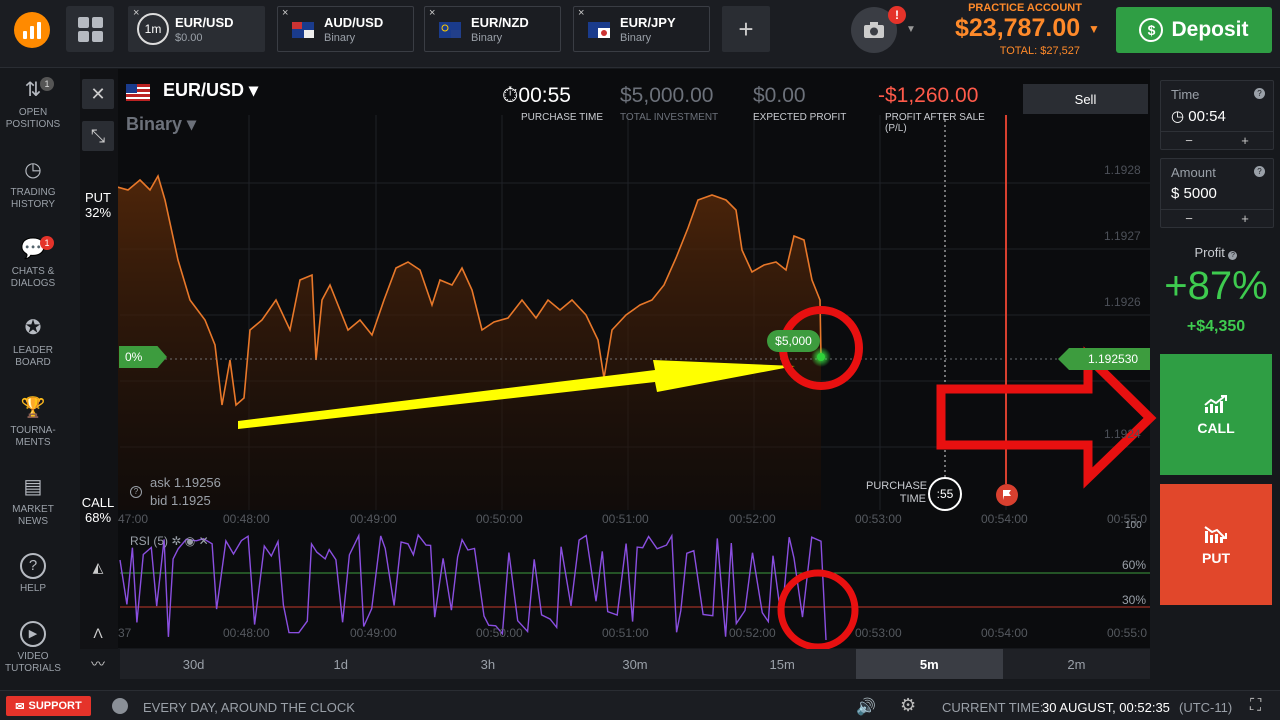 The width and height of the screenshot is (1280, 720). I want to click on put-sentiment-pct: 32%, so click(98, 212).